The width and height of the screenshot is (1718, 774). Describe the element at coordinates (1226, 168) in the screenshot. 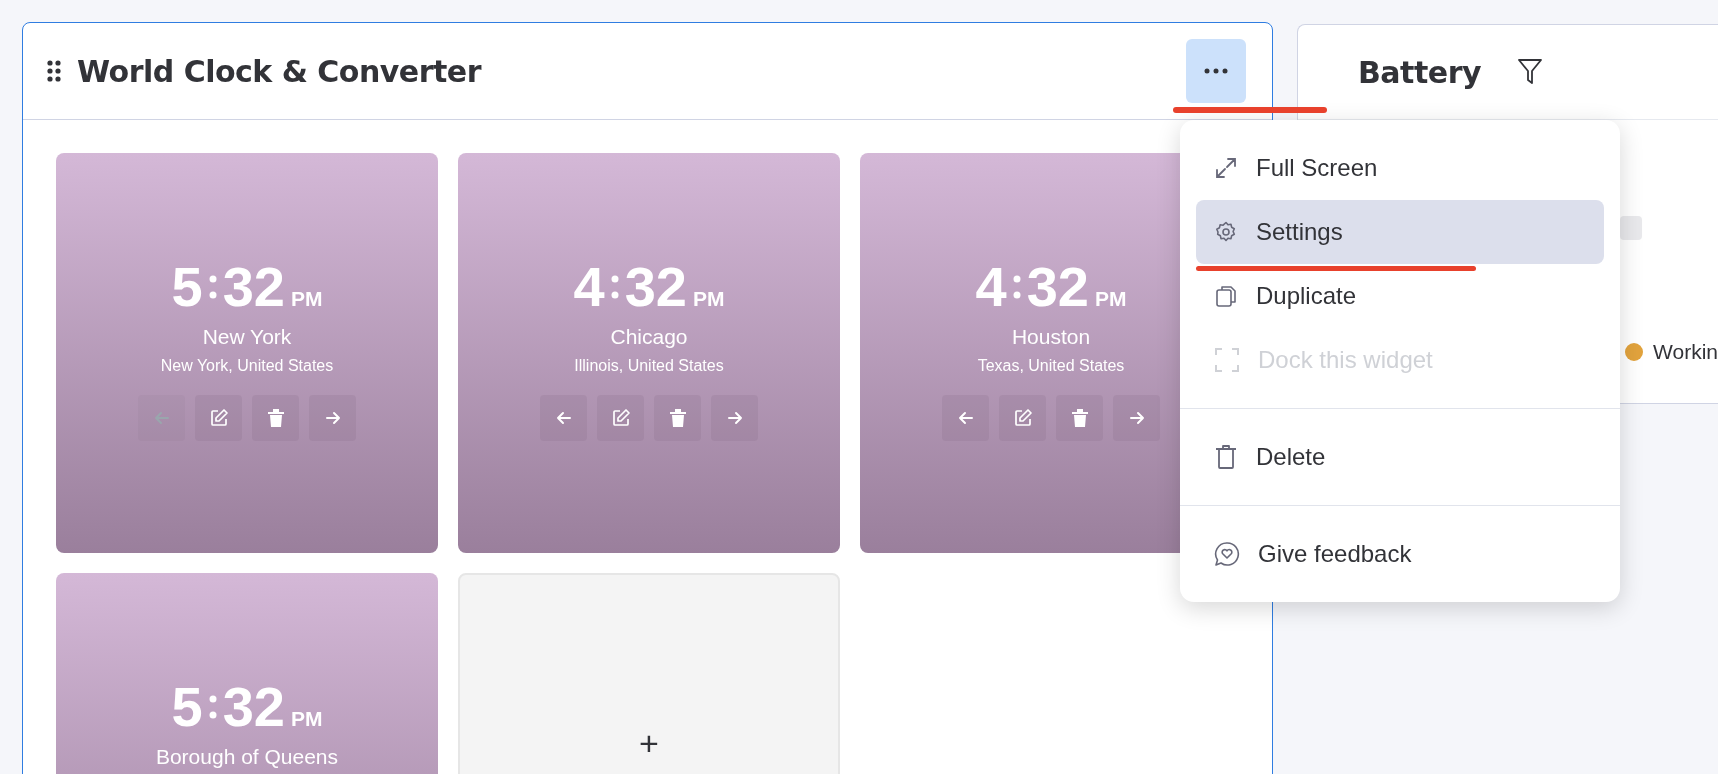

I see `expand-icon` at that location.